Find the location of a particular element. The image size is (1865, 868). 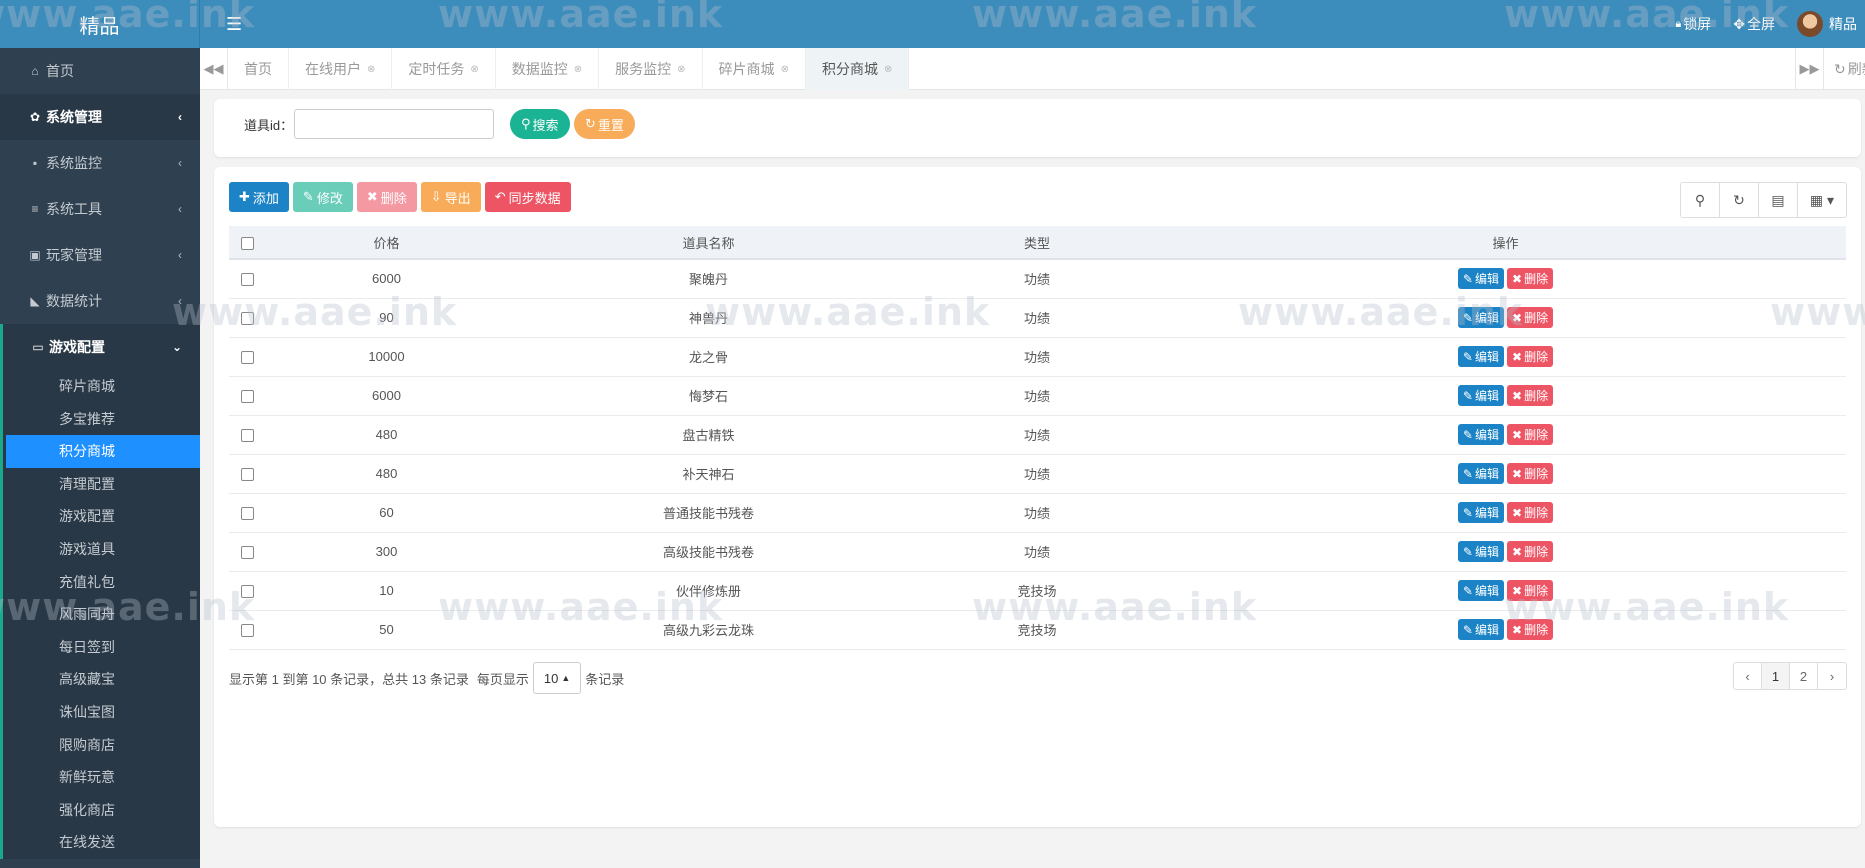

toggle-view-button: ▤ is located at coordinates (1778, 200).